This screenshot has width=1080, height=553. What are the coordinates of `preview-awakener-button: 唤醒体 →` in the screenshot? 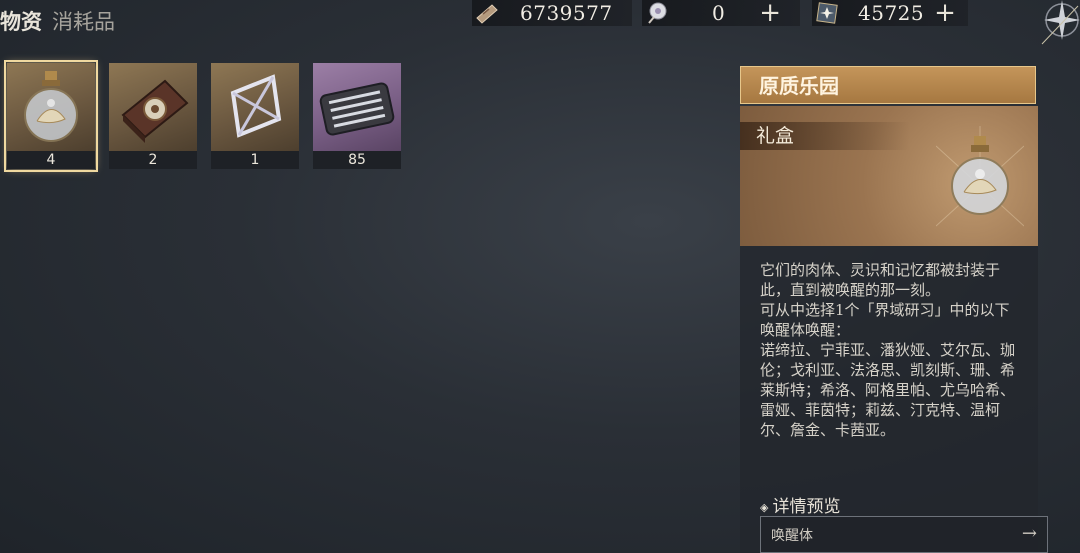 It's located at (904, 534).